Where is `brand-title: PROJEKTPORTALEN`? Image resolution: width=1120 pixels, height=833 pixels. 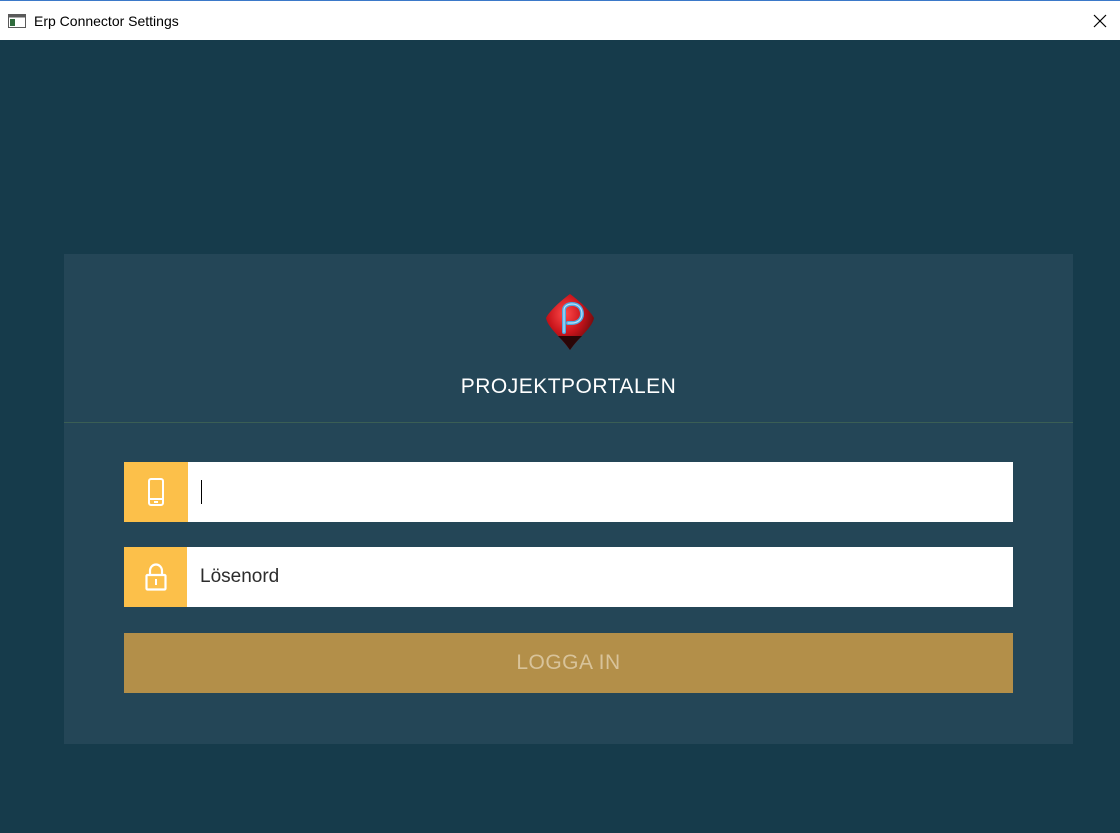
brand-title: PROJEKTPORTALEN is located at coordinates (568, 386).